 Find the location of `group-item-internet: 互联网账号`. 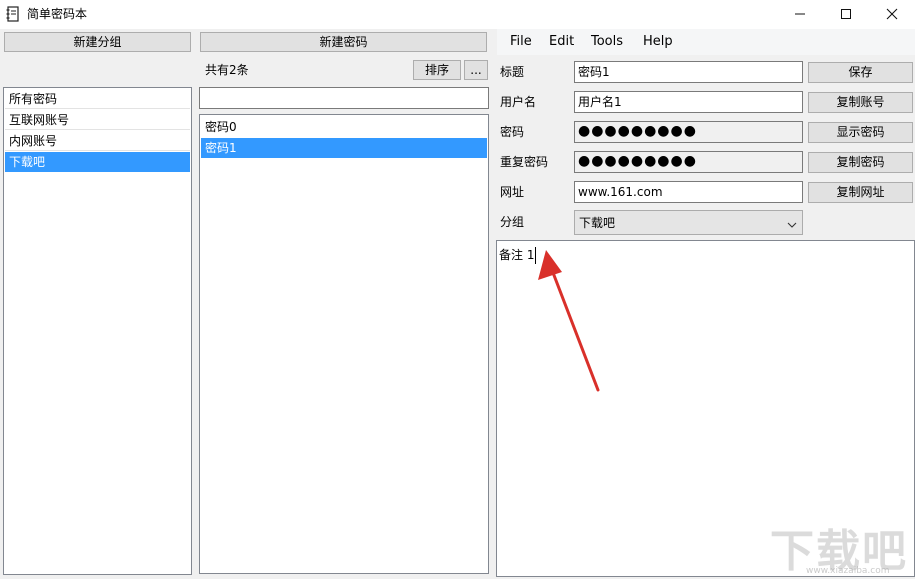

group-item-internet: 互联网账号 is located at coordinates (97, 120).